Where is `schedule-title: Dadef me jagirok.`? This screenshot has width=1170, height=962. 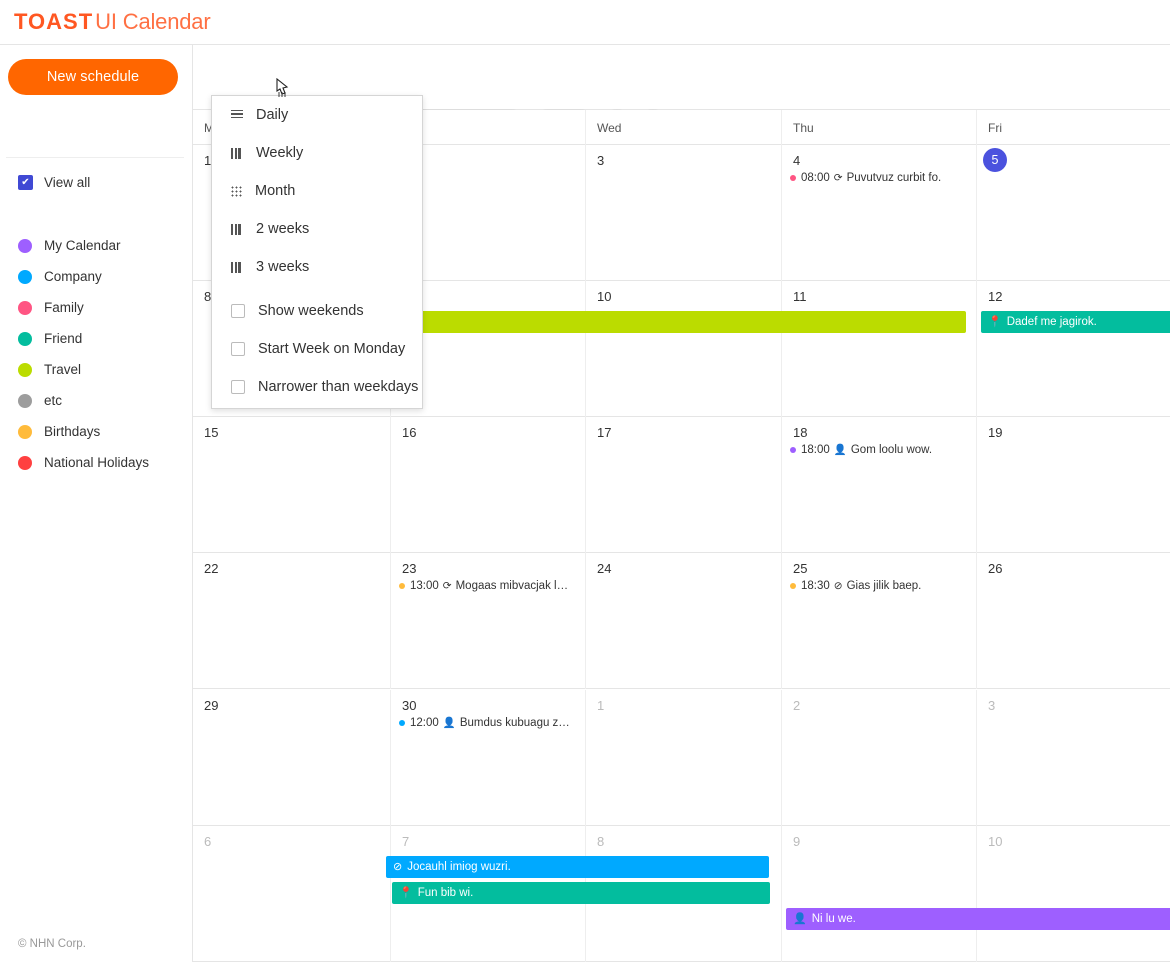
schedule-title: Dadef me jagirok. is located at coordinates (1051, 322).